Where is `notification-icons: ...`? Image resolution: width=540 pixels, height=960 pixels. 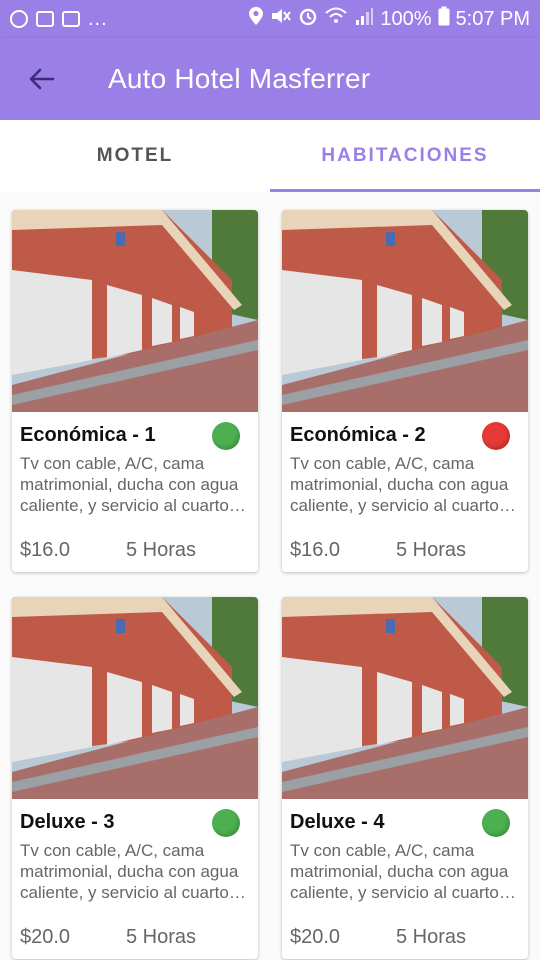
notification-icons: ... is located at coordinates (59, 19).